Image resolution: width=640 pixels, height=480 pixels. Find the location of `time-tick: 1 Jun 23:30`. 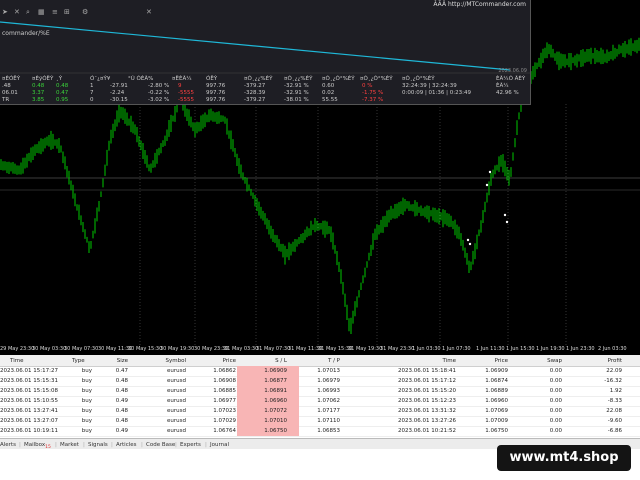

time-tick: 1 Jun 23:30 is located at coordinates (580, 349).